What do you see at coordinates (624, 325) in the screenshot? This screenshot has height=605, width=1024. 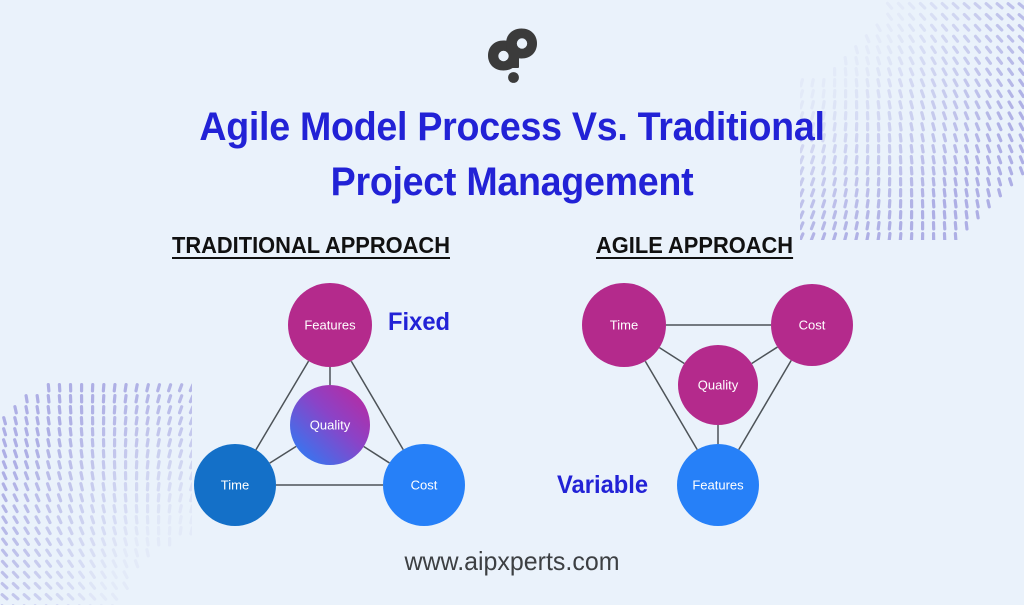 I see `node-agile-time: Time` at bounding box center [624, 325].